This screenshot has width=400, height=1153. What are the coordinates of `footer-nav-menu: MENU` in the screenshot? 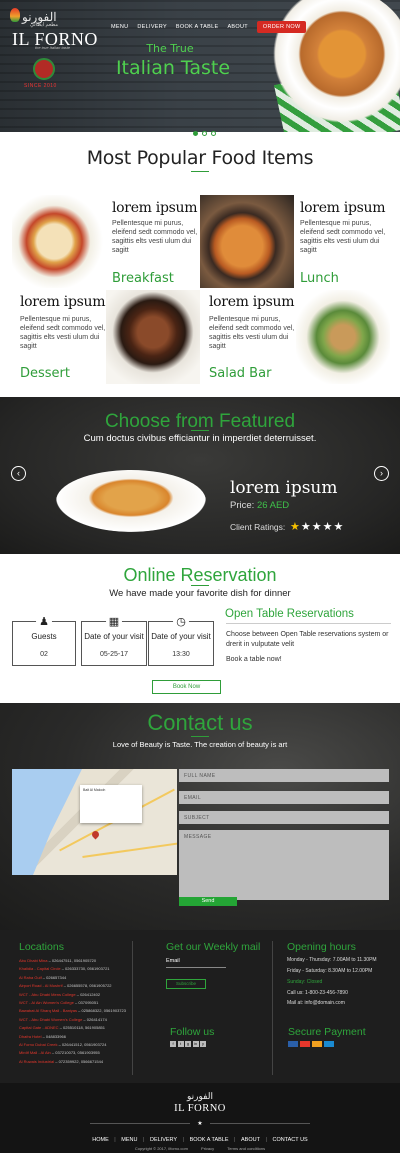 It's located at (129, 1140).